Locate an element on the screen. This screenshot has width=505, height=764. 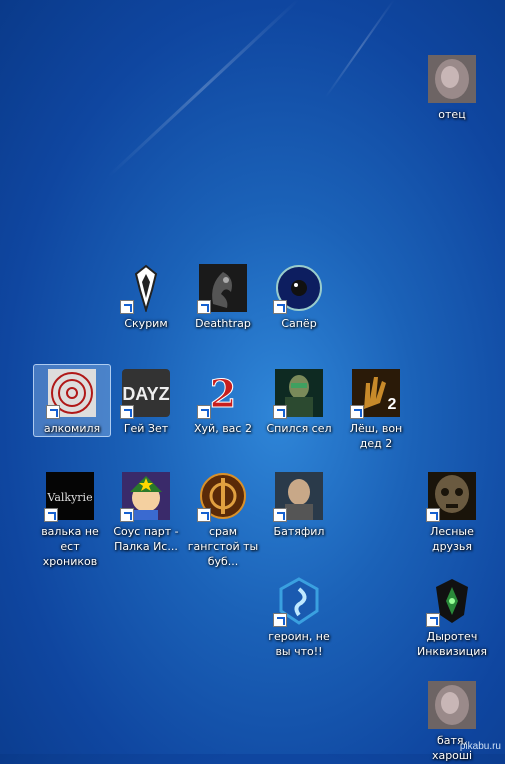
silent-hill-icon is located at coordinates (71, 394).